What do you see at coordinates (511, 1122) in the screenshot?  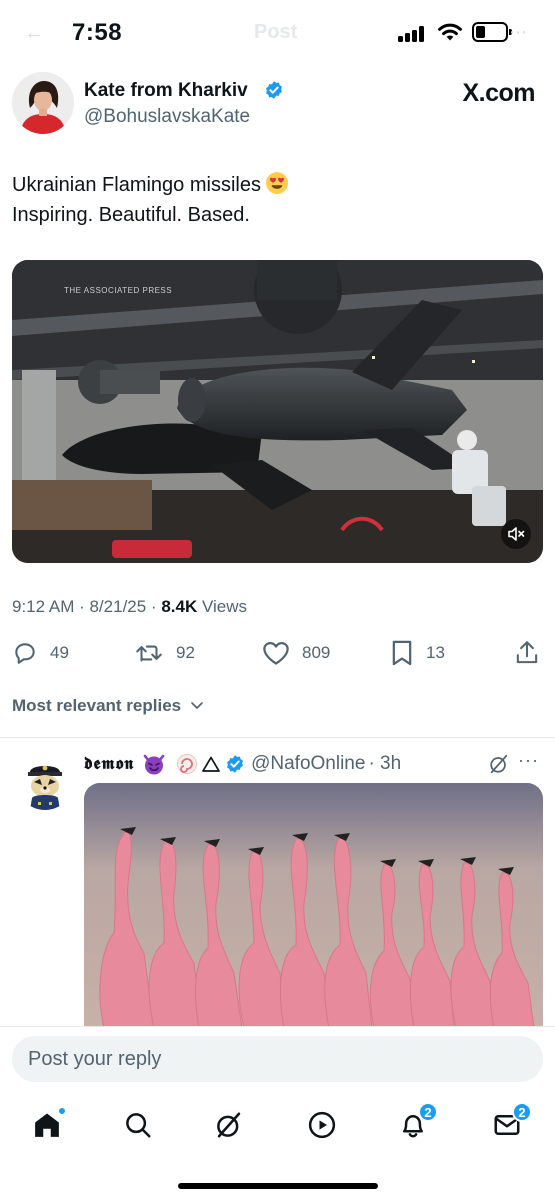 I see `nav-messages: 2` at bounding box center [511, 1122].